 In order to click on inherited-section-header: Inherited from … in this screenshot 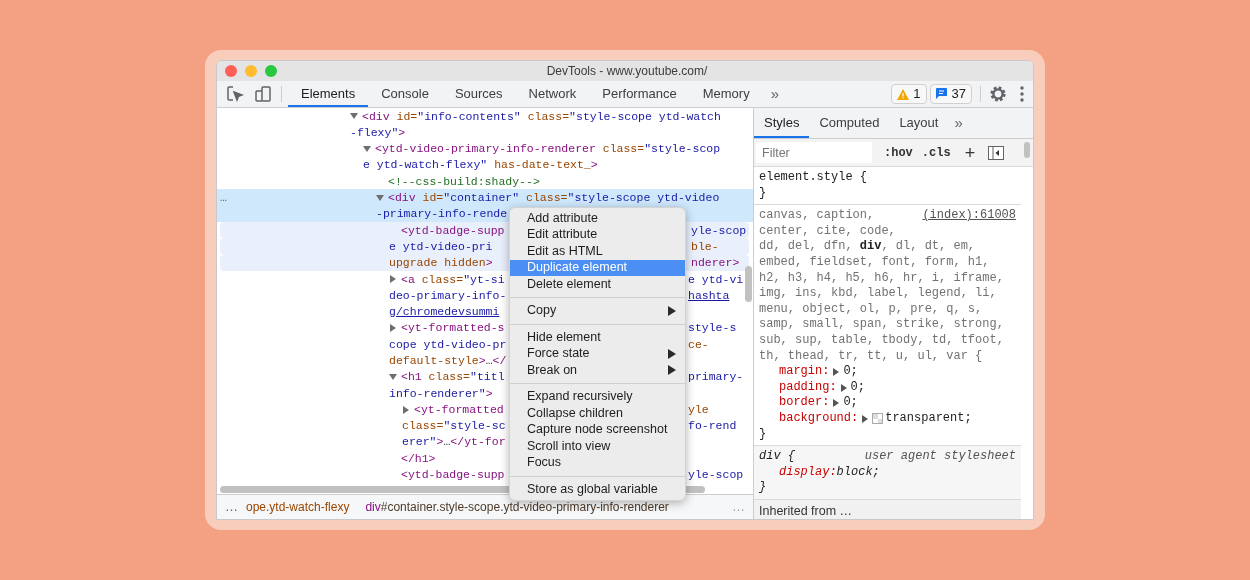, I will do `click(887, 509)`.